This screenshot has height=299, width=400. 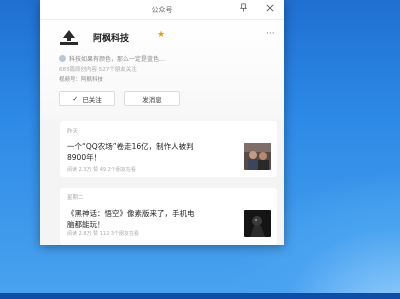 I want to click on more-icon: ···, so click(x=270, y=34).